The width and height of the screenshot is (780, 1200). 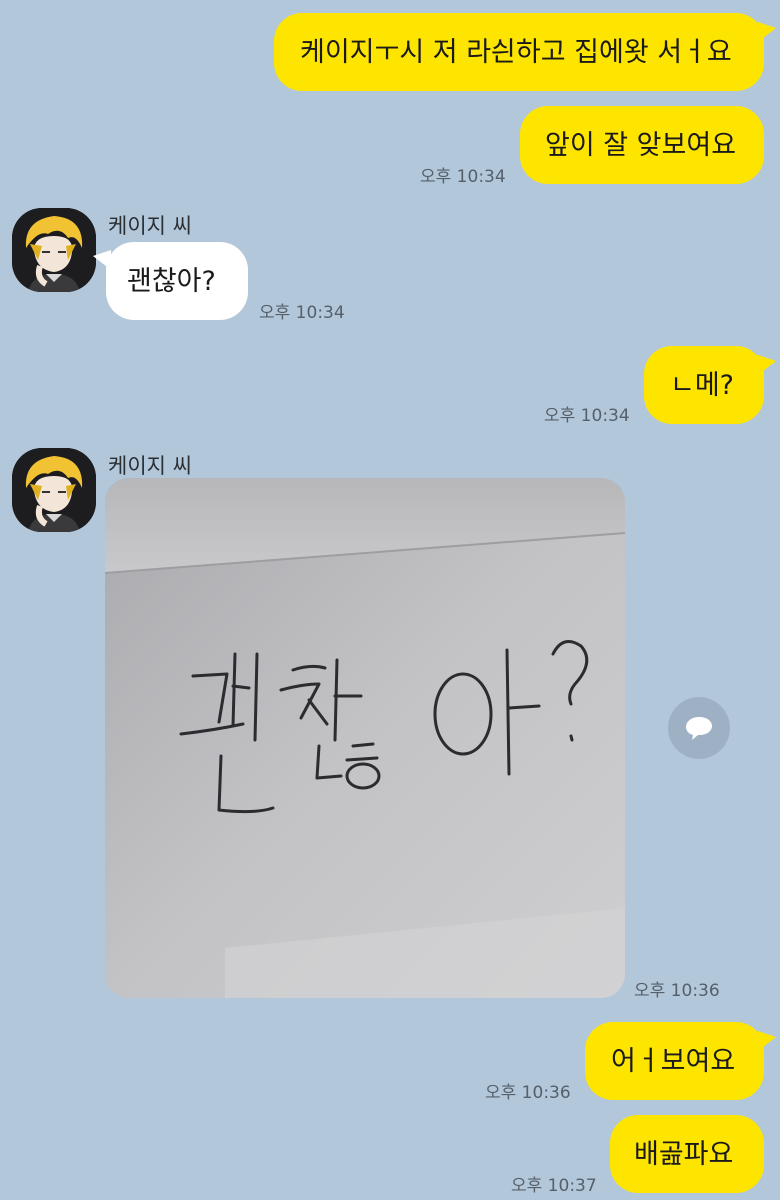 What do you see at coordinates (171, 281) in the screenshot?
I see `message-text: 괜찮아?` at bounding box center [171, 281].